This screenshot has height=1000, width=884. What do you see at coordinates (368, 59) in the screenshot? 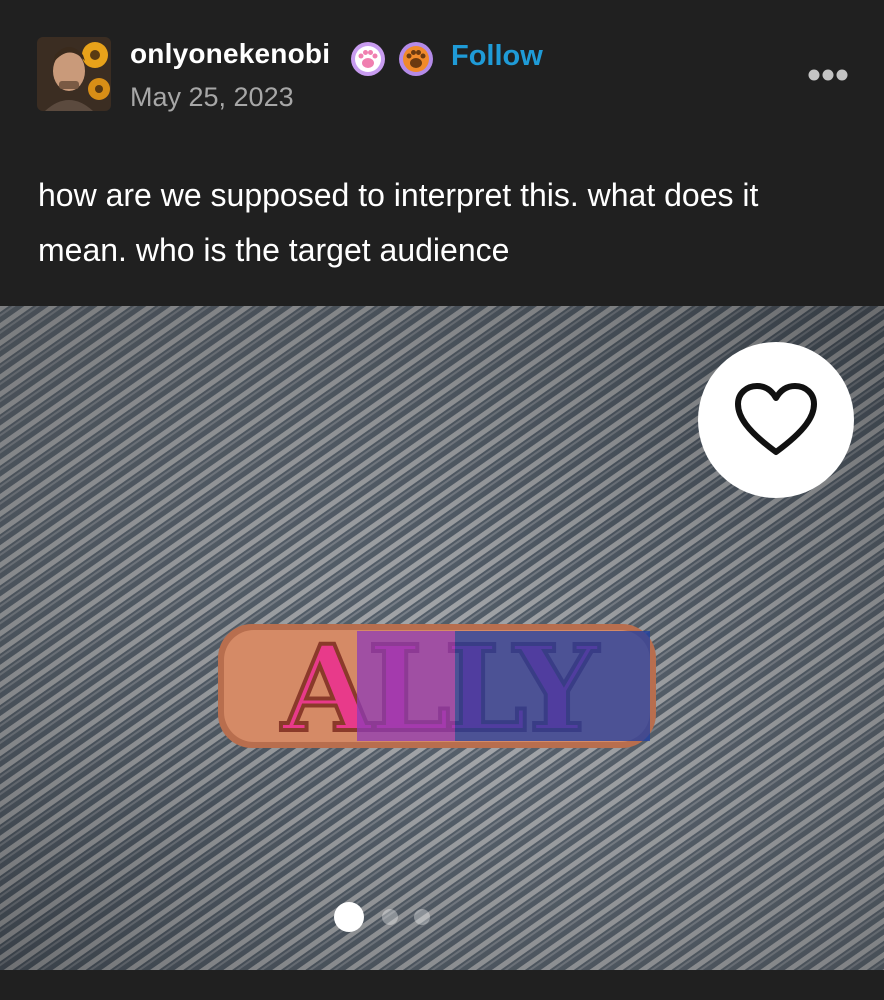
I see `paw-badge-icon` at bounding box center [368, 59].